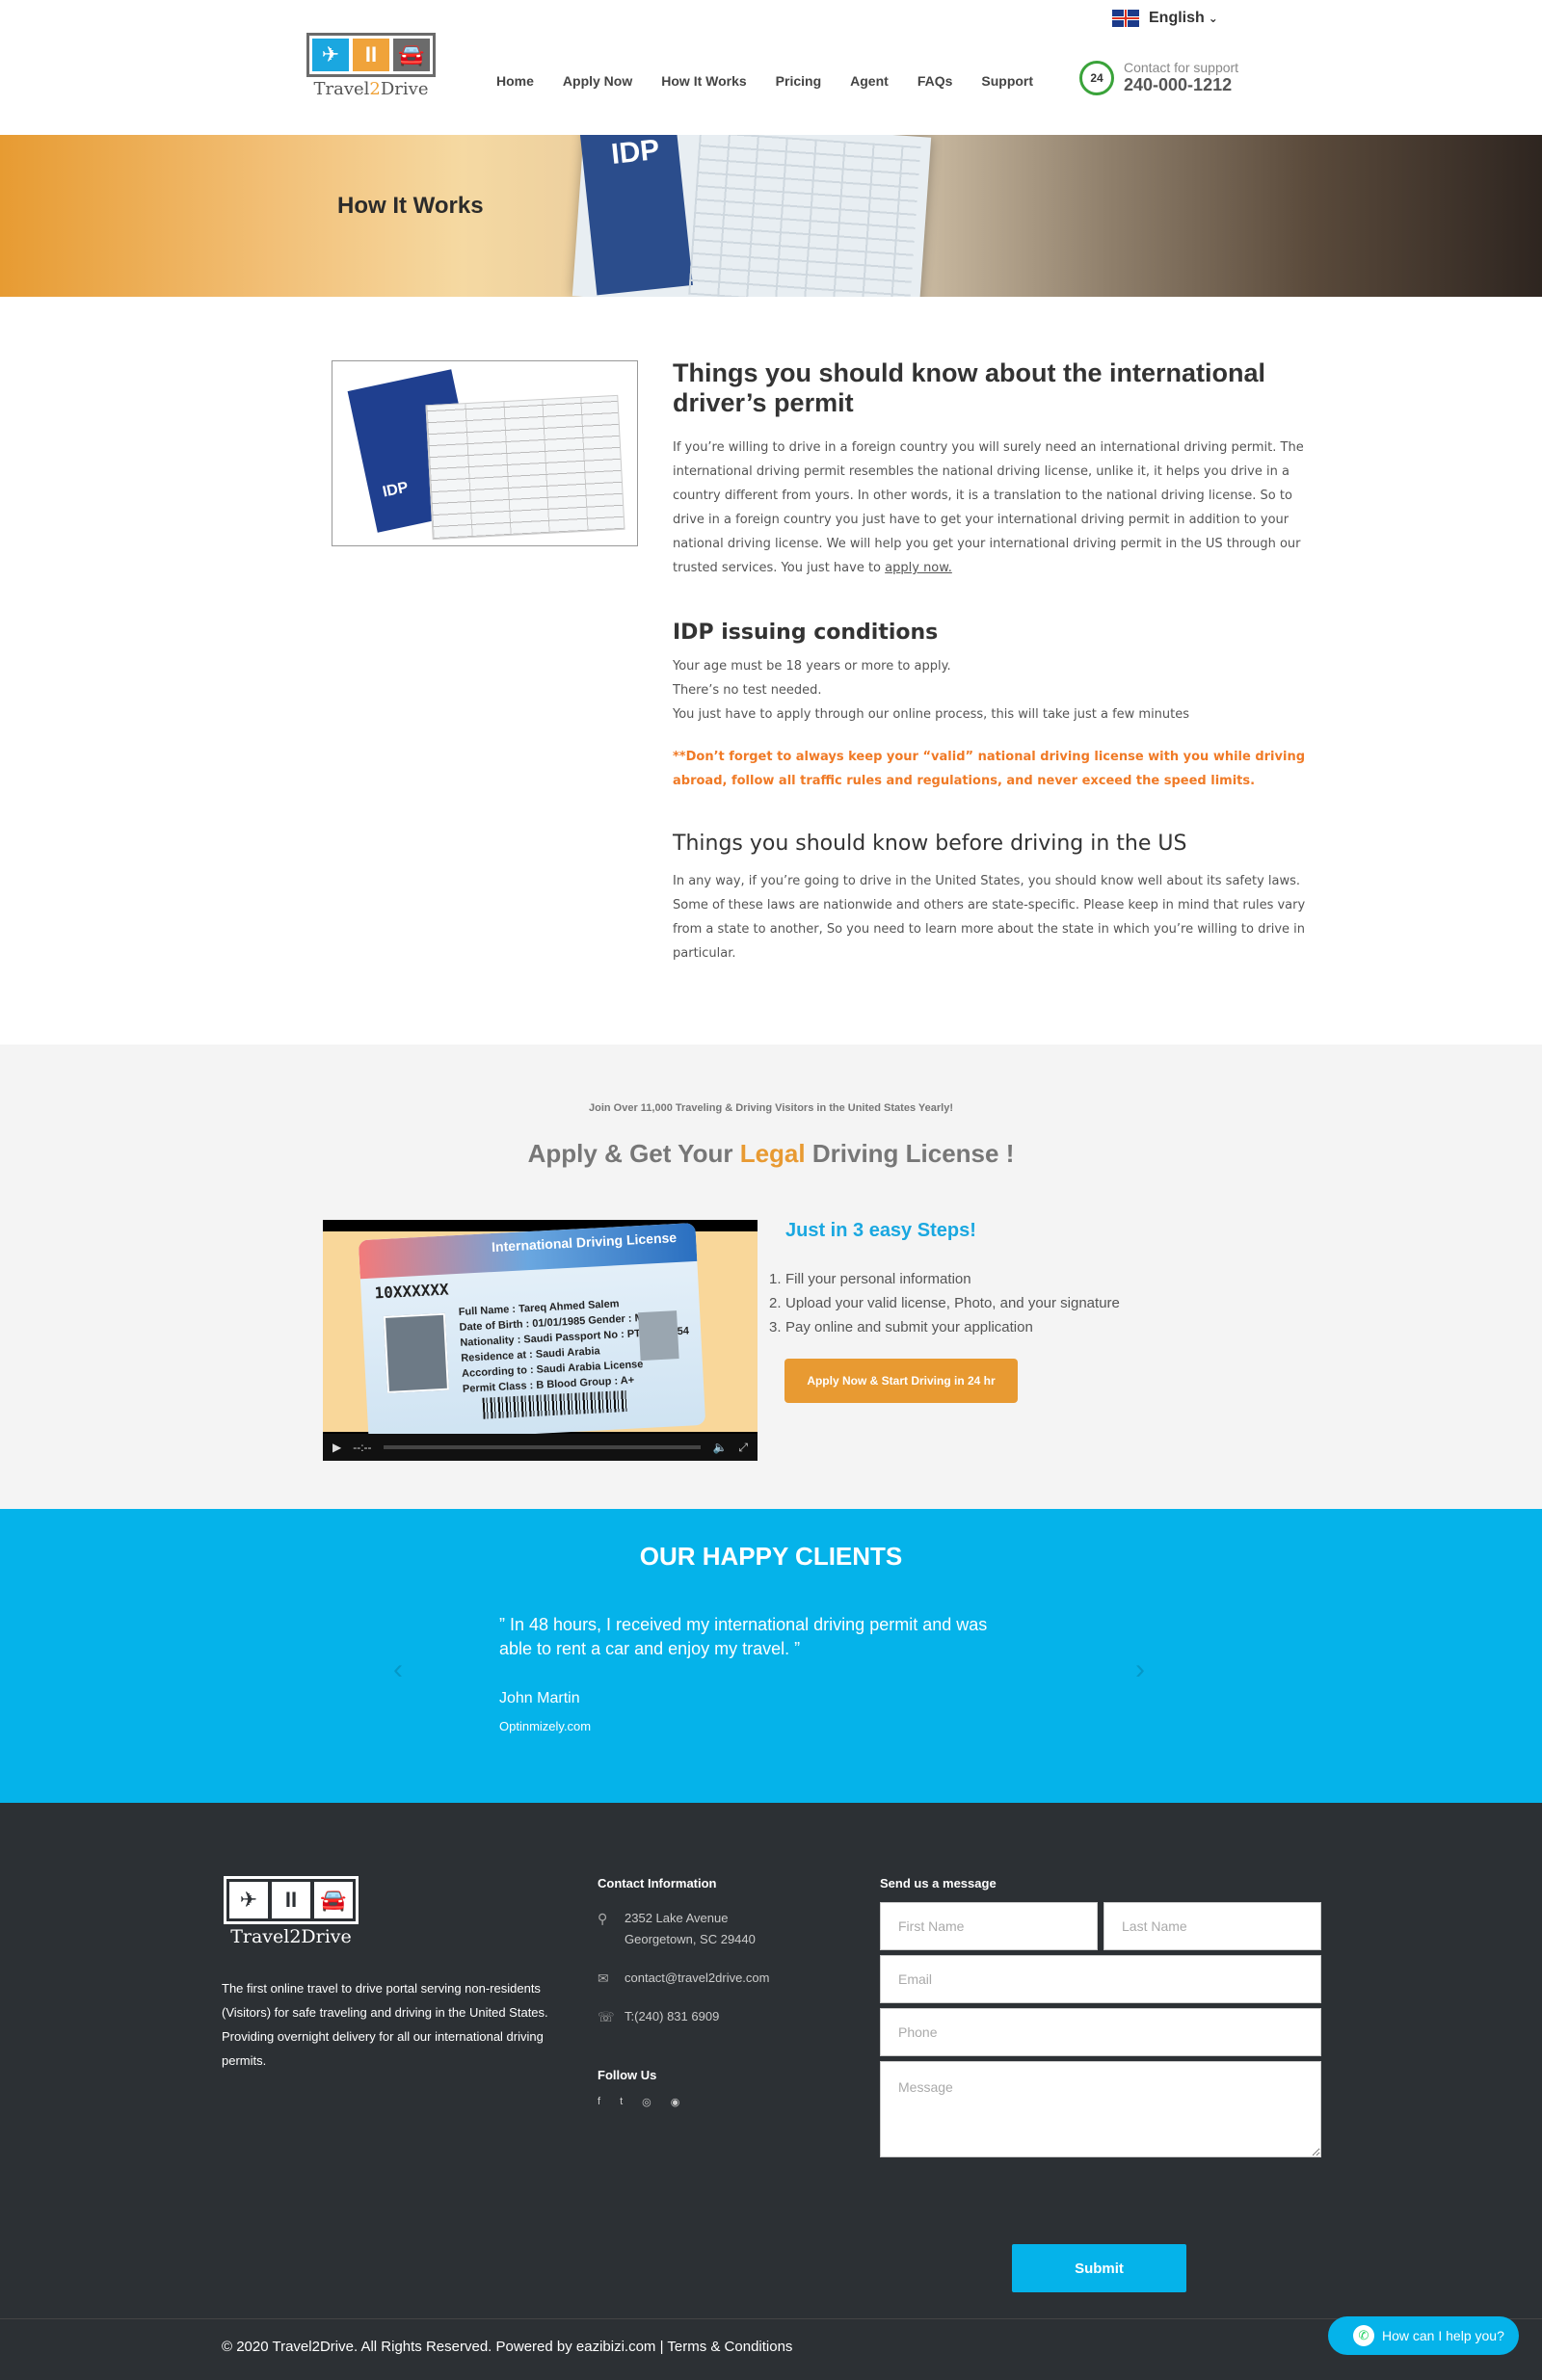 The image size is (1542, 2380). Describe the element at coordinates (603, 1918) in the screenshot. I see `map-pin-icon: ⚲` at that location.